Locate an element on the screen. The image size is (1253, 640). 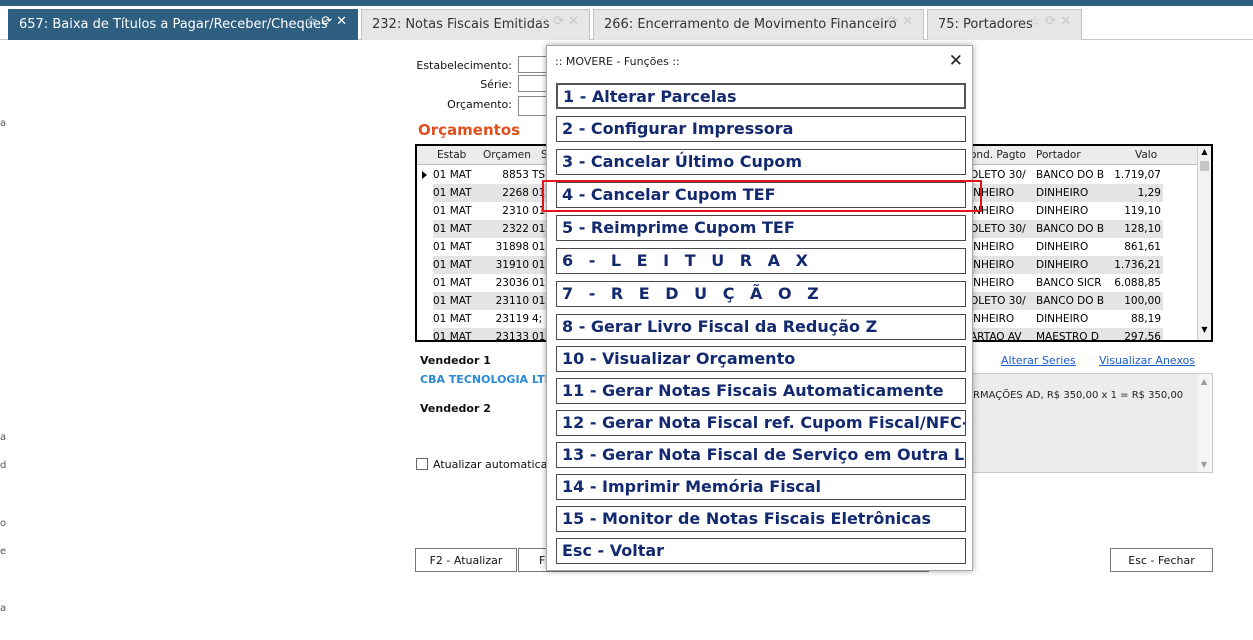
alterar-series-link: Alterar Series is located at coordinates (1038, 360).